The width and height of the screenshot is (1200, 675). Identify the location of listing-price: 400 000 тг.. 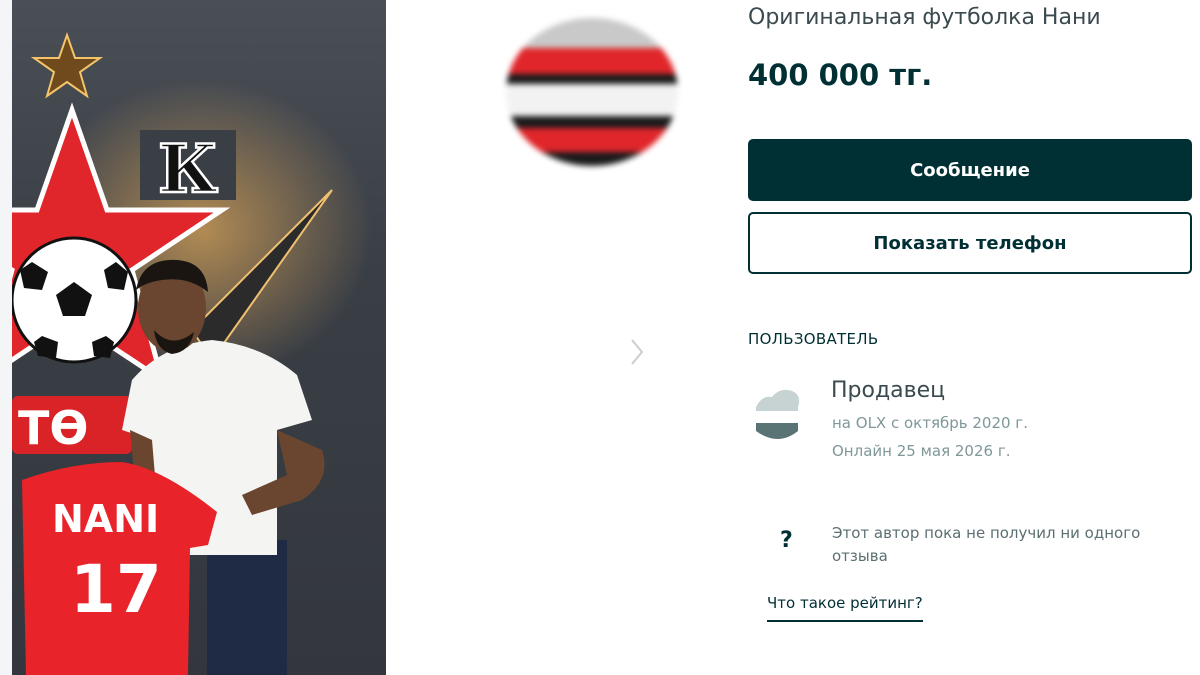
(840, 75).